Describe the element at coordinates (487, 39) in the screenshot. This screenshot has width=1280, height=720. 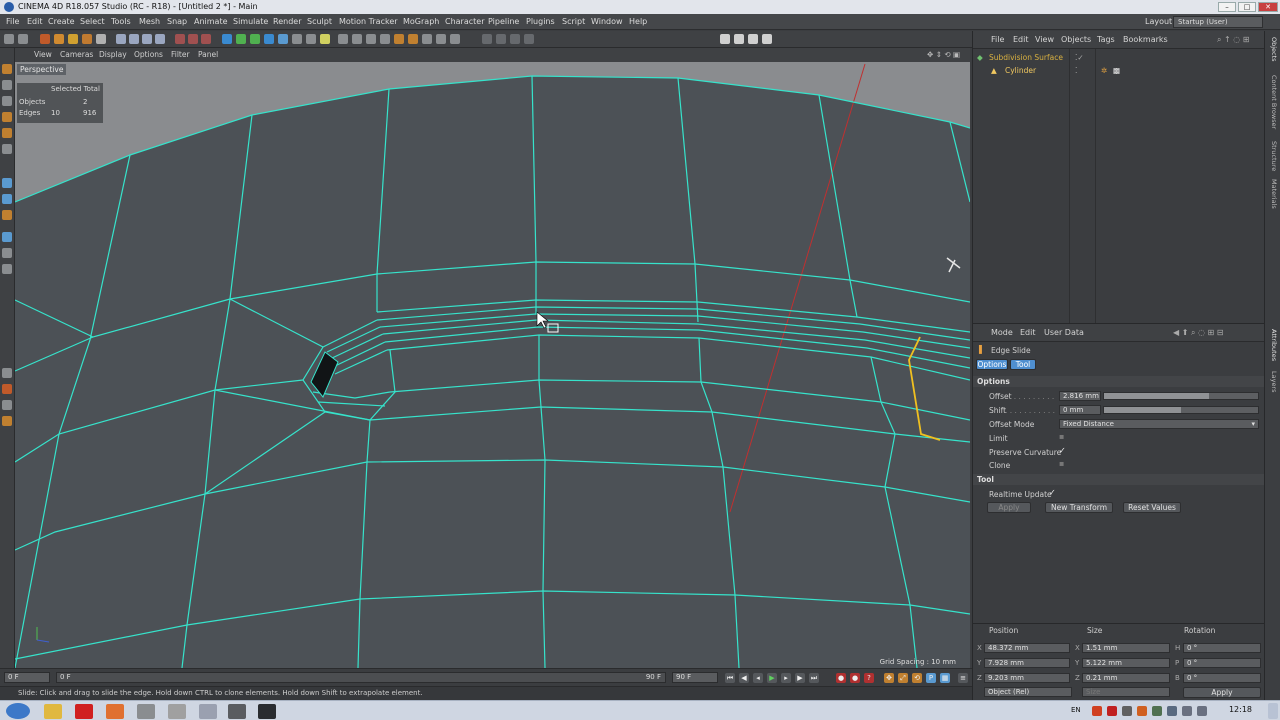
I see `snap-icon` at that location.